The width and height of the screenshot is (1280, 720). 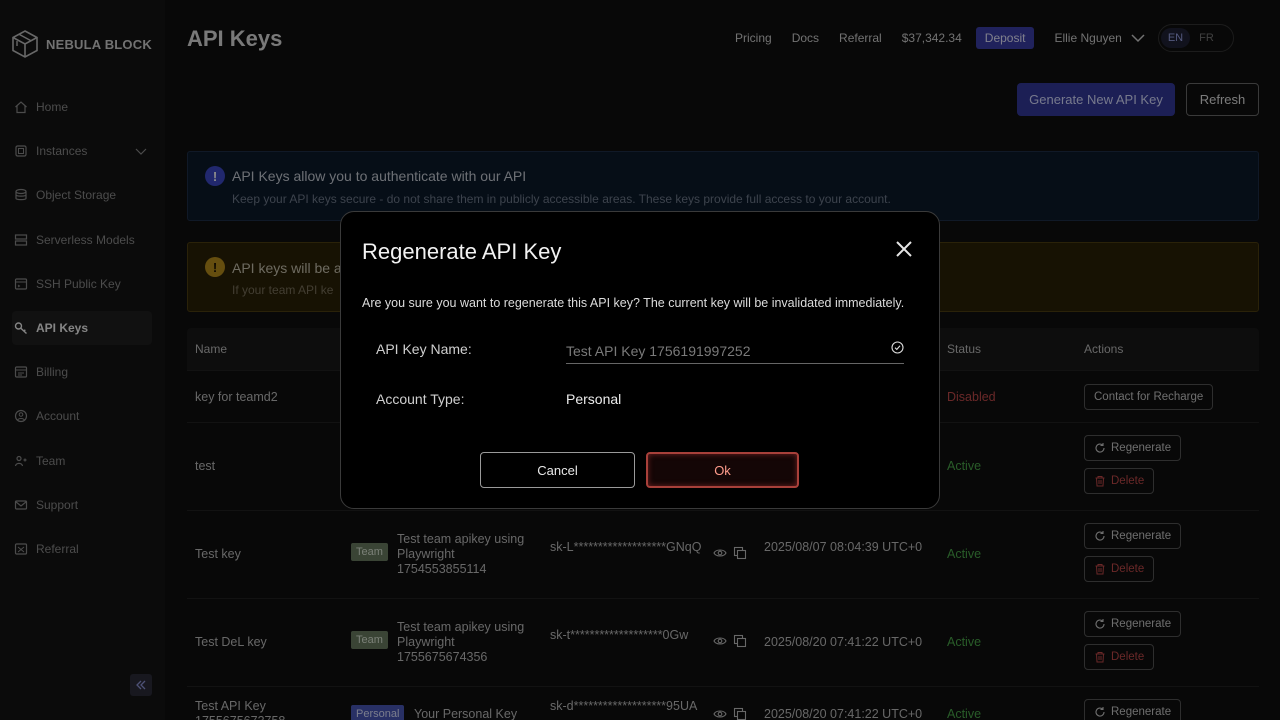 I want to click on check-circle-icon, so click(x=897, y=347).